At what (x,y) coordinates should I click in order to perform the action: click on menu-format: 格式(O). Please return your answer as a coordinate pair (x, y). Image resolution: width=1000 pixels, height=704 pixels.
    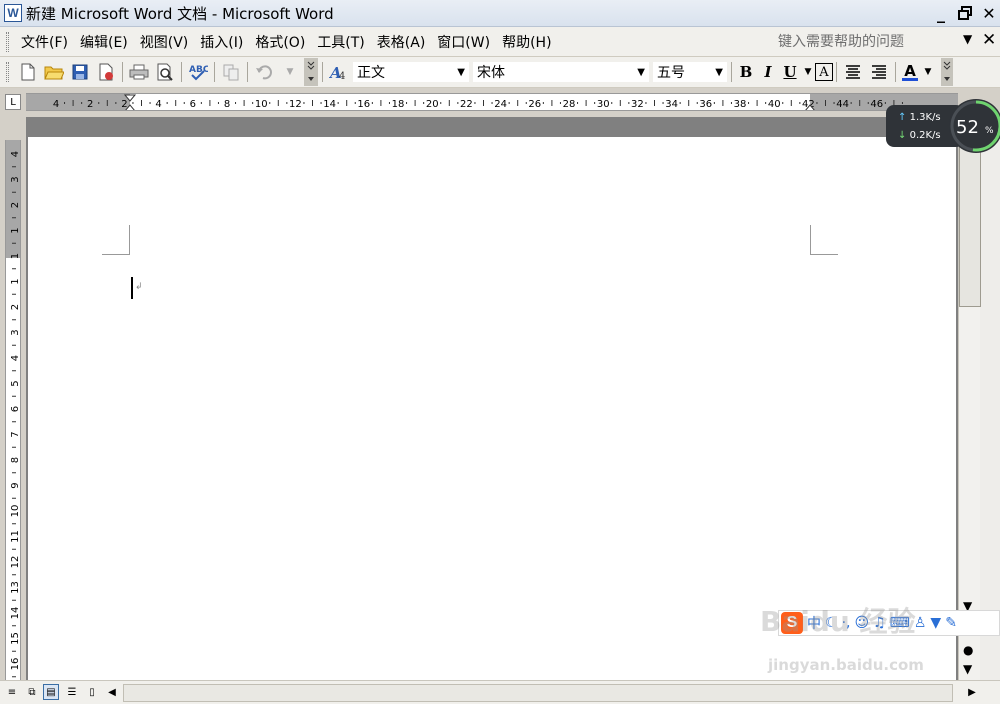
    Looking at the image, I should click on (280, 42).